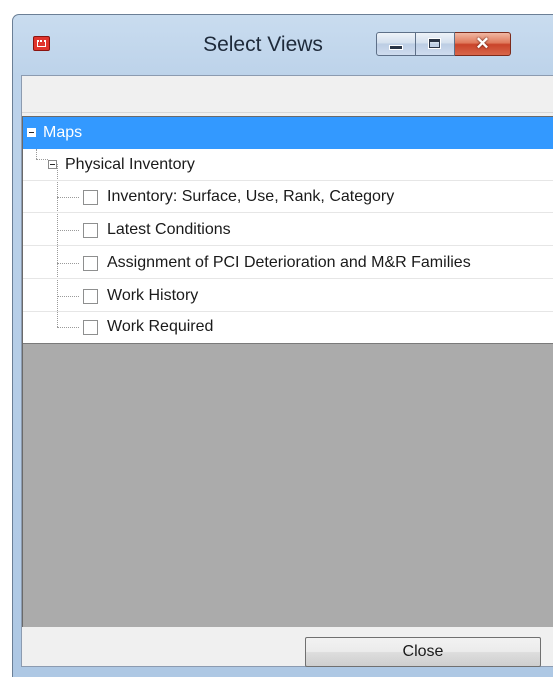 This screenshot has height=677, width=553. I want to click on close-icon: ✕, so click(482, 43).